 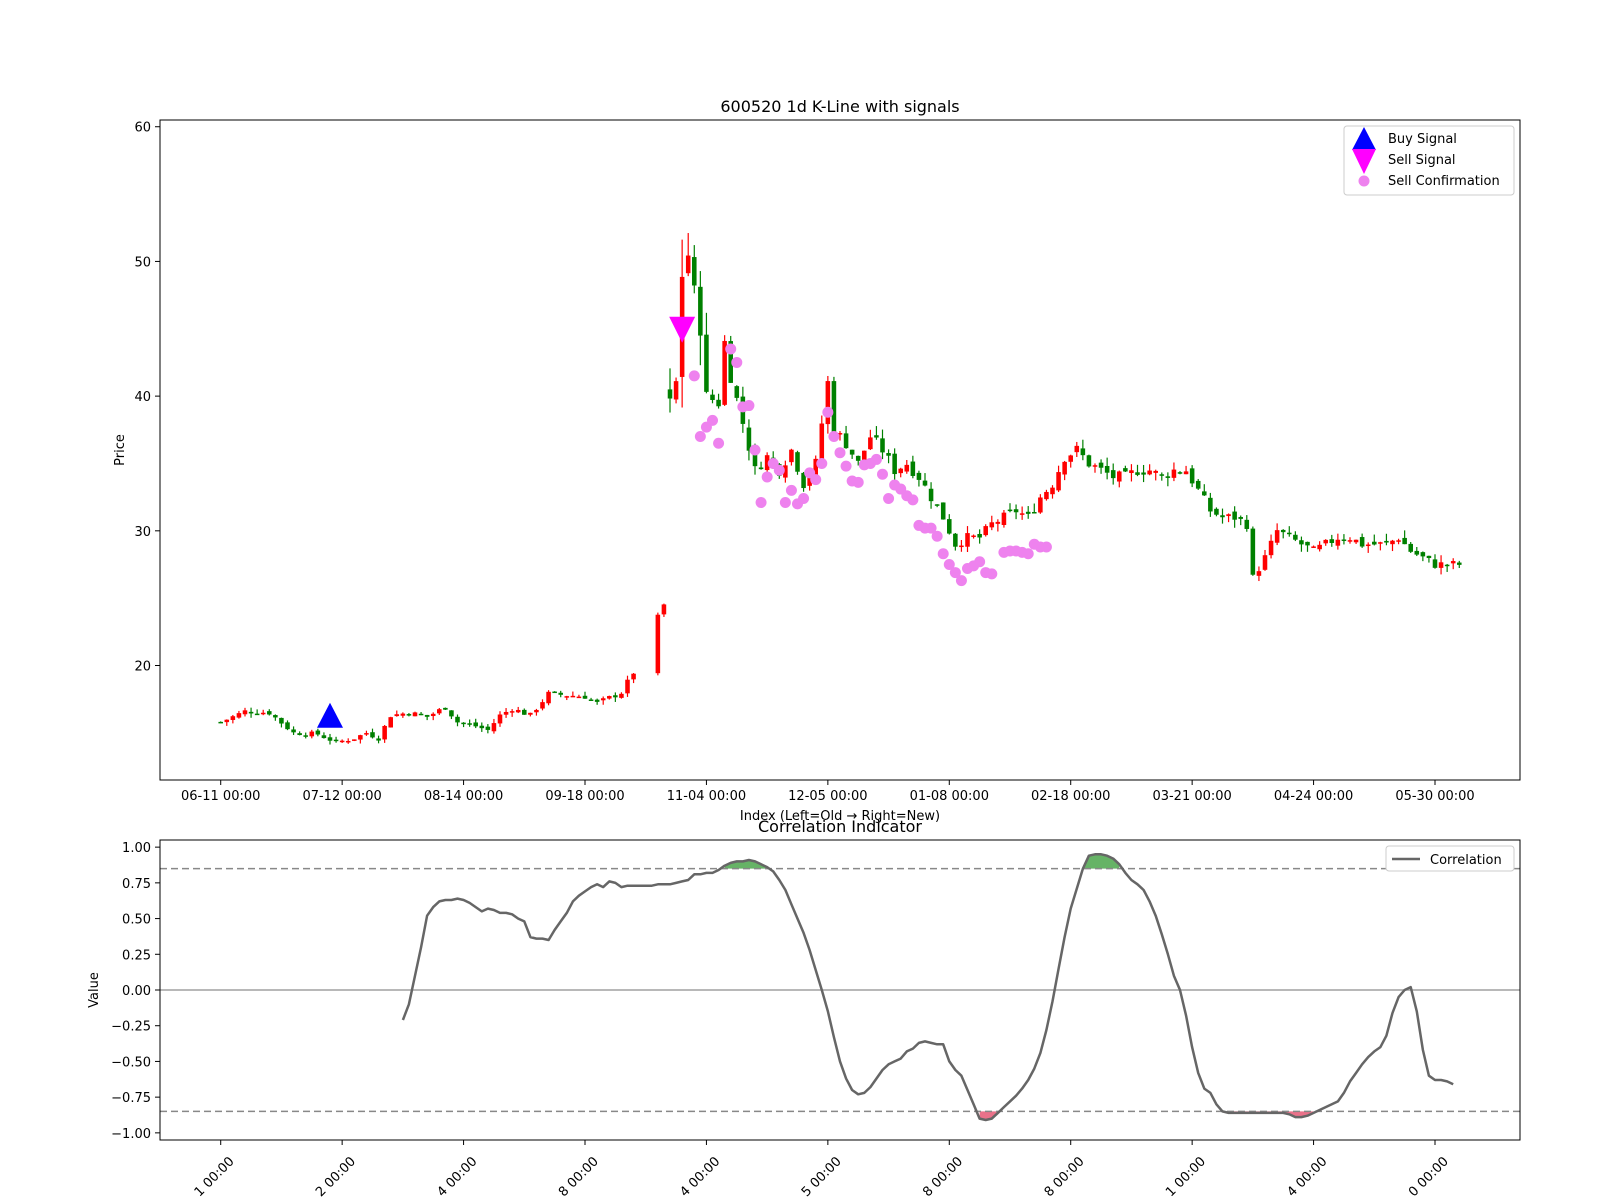 What do you see at coordinates (1422, 139) in the screenshot?
I see `legend-buy-label: Buy Signal` at bounding box center [1422, 139].